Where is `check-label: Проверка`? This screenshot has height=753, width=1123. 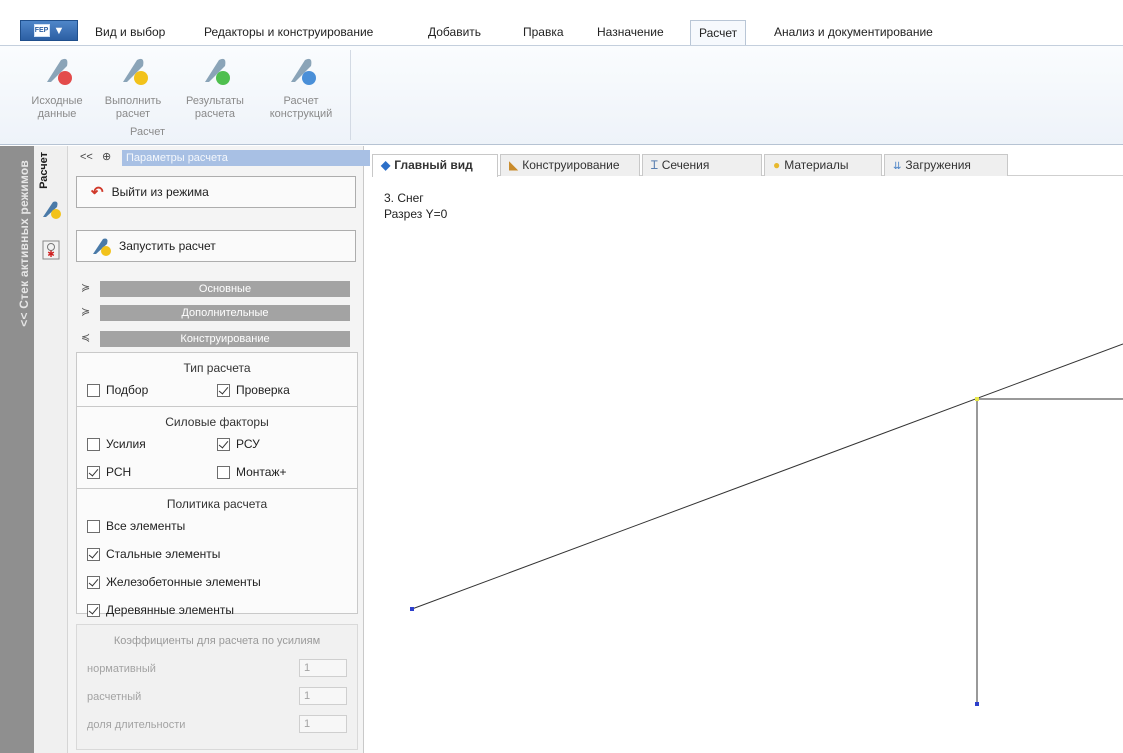 check-label: Проверка is located at coordinates (263, 390).